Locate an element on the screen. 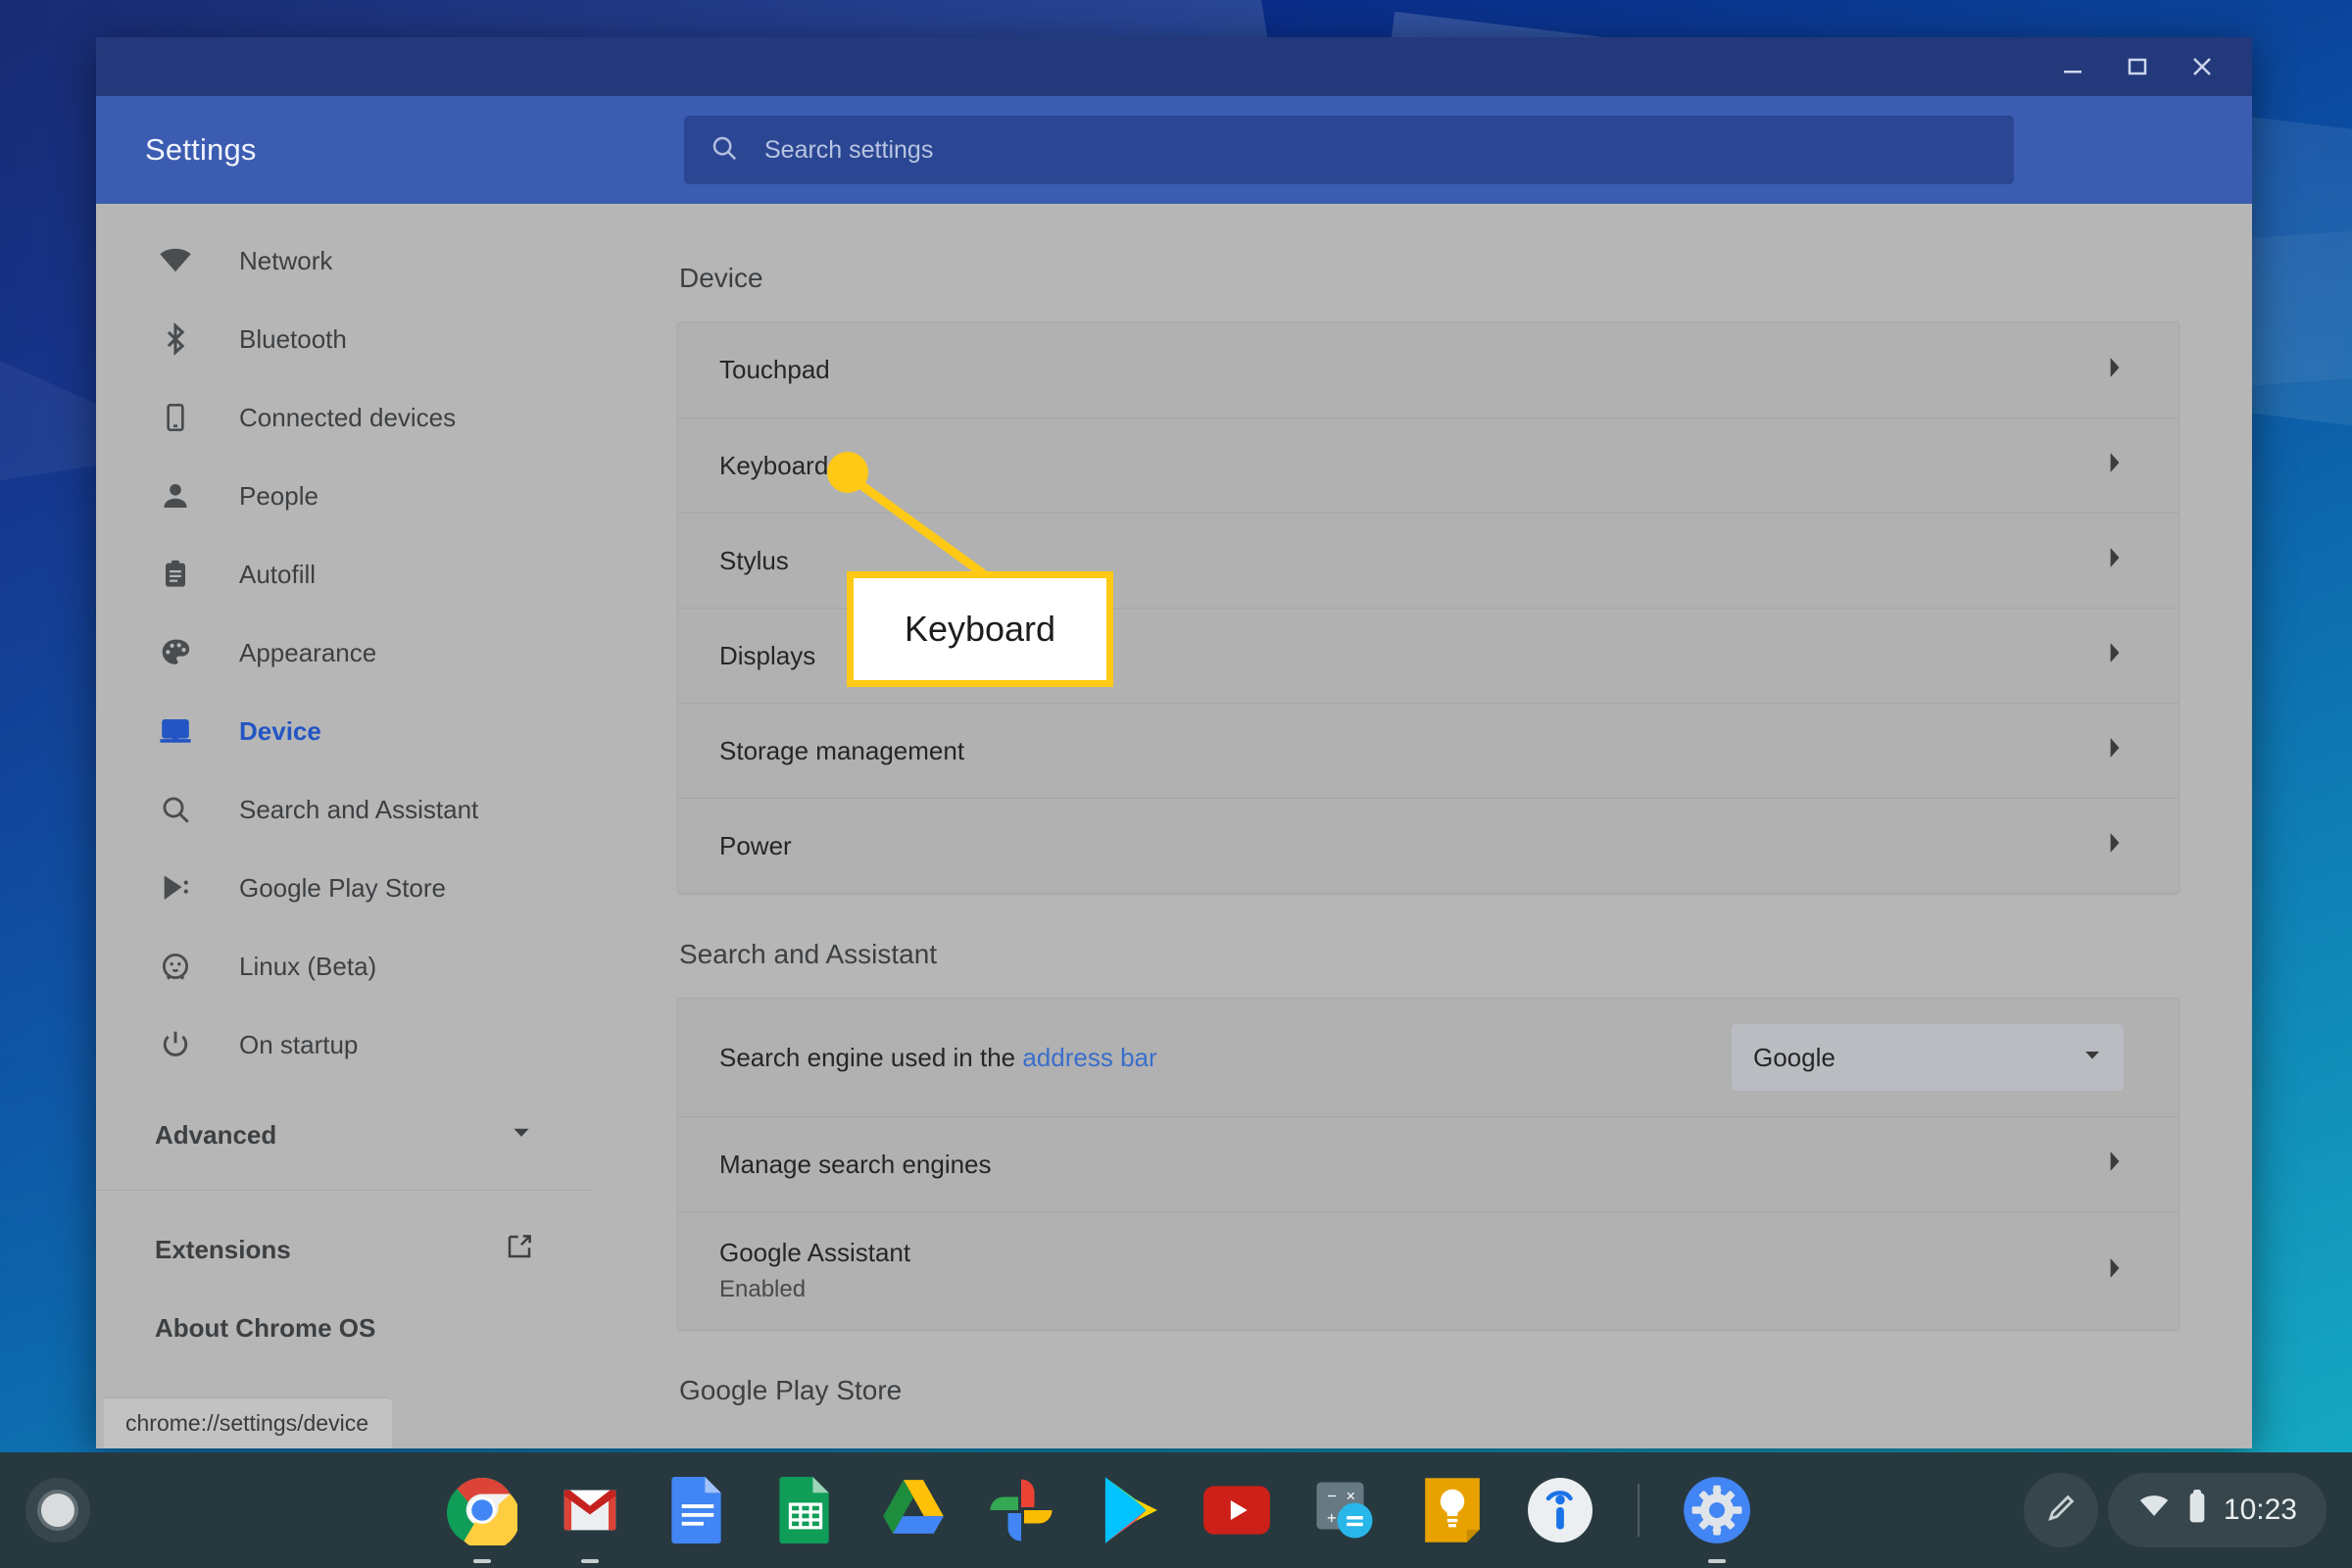 This screenshot has height=1568, width=2352. row-manage-search-engines: Manage search engines is located at coordinates (1428, 1163).